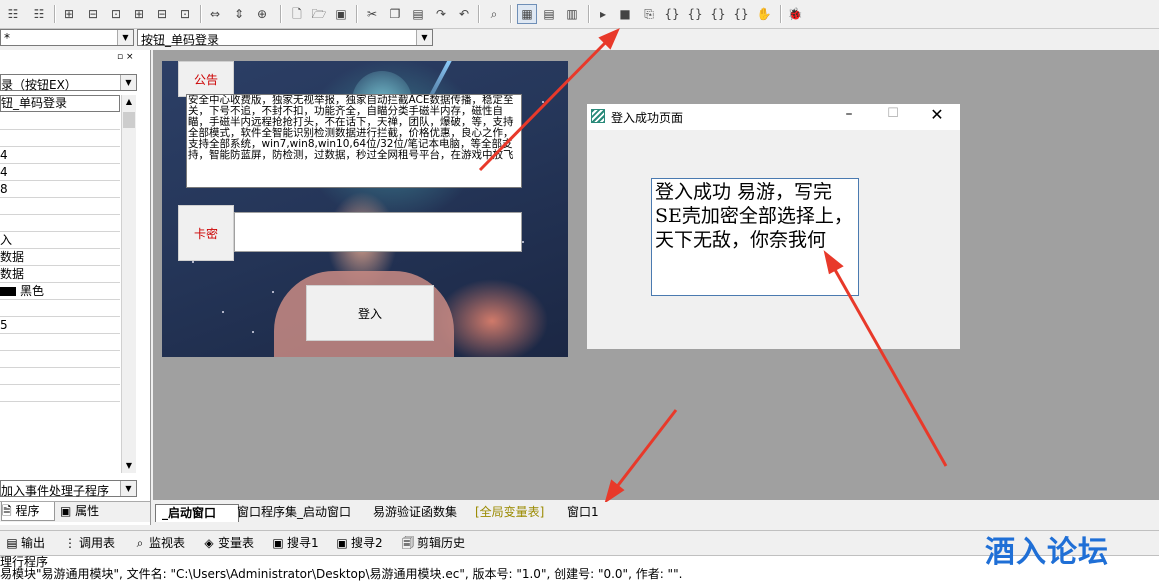 The image size is (1159, 588). I want to click on output-icon: ▤, so click(12, 543).